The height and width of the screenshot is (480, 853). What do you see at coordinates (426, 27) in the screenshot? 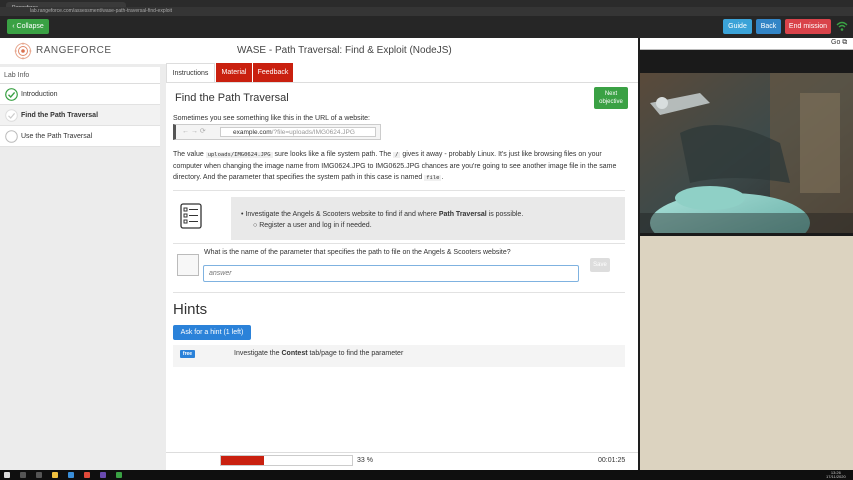
I see `app-topbar: ‹ Collapse Guide Back End mission` at bounding box center [426, 27].